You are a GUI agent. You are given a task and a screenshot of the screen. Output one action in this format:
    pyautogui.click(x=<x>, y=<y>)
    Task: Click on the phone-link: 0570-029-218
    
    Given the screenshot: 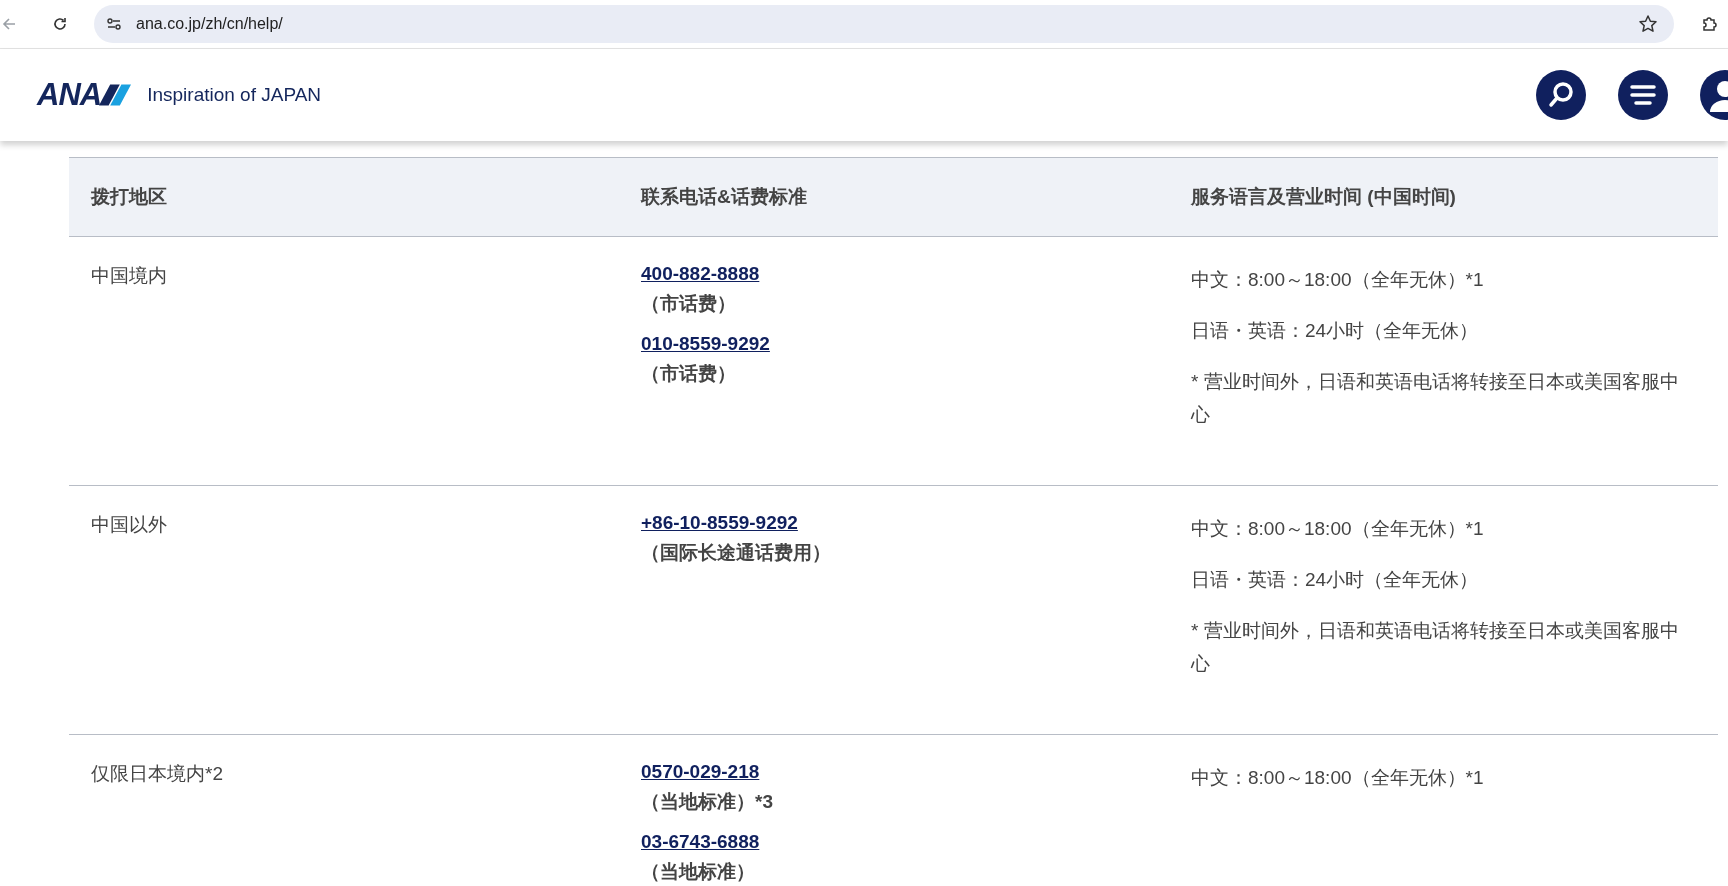 What is the action you would take?
    pyautogui.click(x=700, y=772)
    